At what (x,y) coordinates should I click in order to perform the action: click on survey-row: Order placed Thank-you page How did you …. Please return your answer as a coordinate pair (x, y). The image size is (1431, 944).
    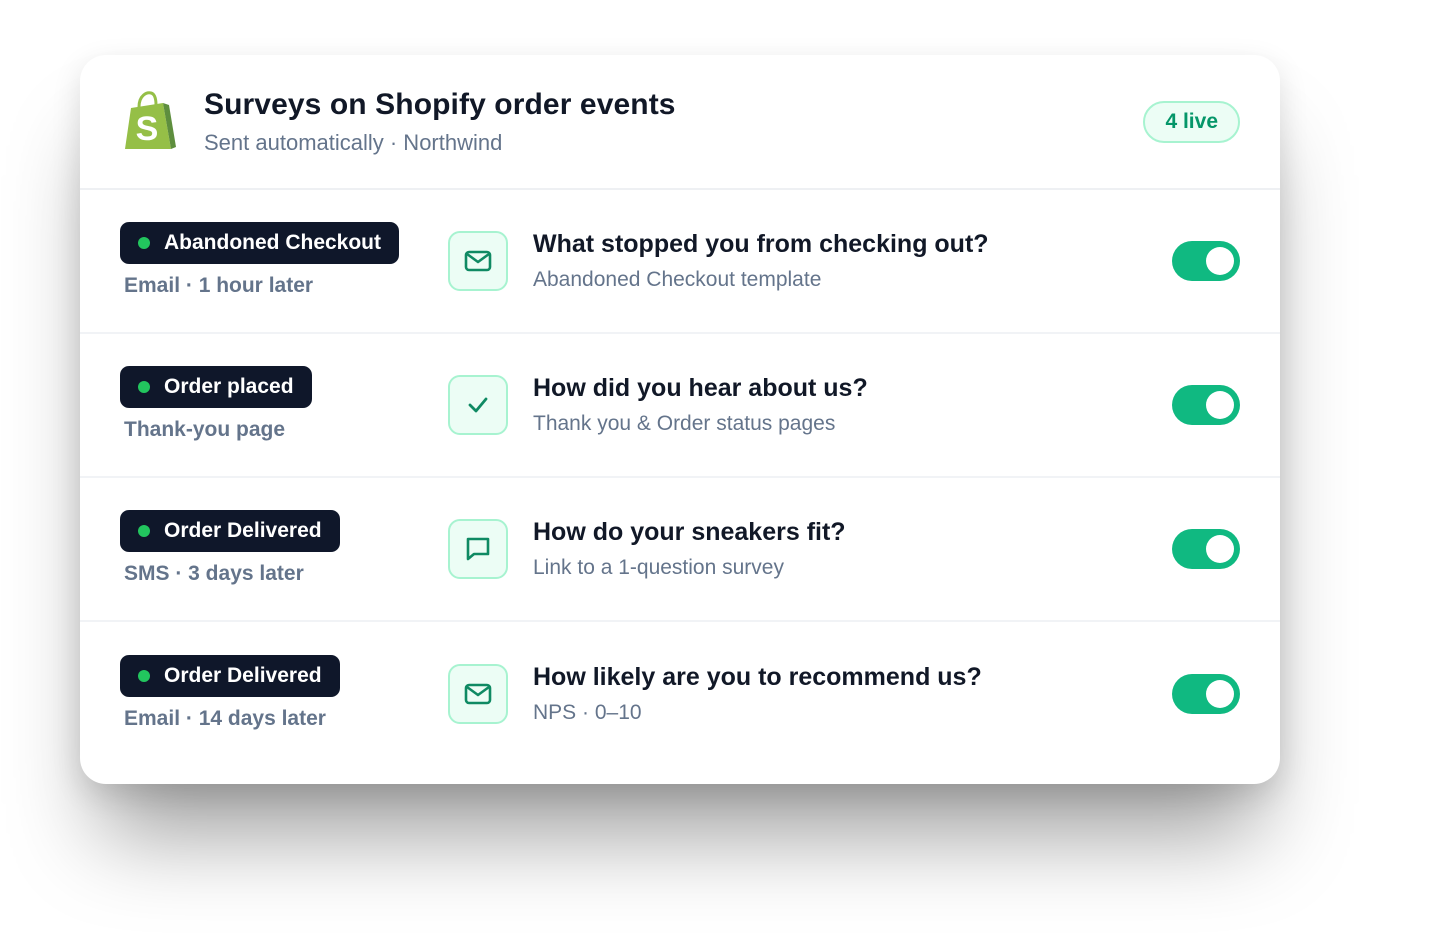
    Looking at the image, I should click on (680, 406).